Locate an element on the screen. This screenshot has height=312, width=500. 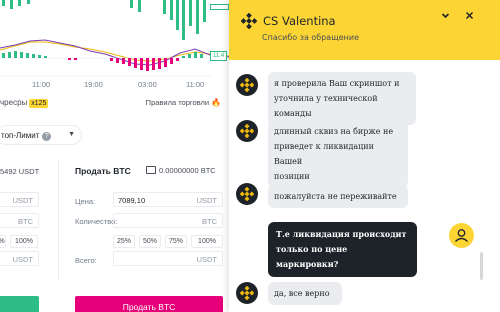
time-label: 19:00 is located at coordinates (93, 84).